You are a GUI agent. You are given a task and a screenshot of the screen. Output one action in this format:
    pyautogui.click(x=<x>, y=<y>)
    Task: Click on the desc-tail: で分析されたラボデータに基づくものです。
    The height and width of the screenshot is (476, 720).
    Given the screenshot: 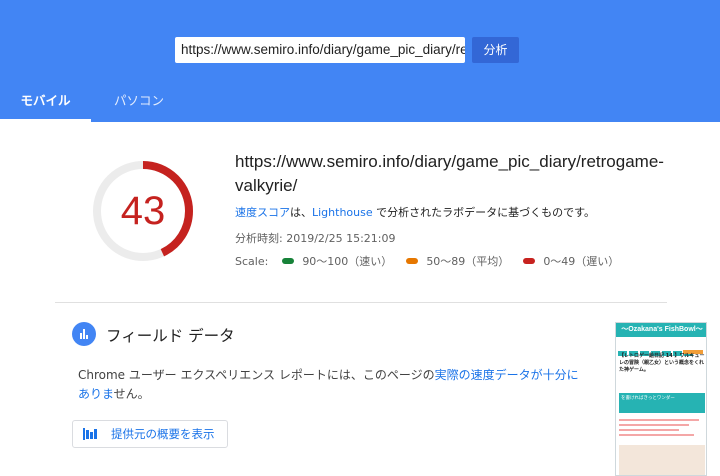 What is the action you would take?
    pyautogui.click(x=484, y=212)
    